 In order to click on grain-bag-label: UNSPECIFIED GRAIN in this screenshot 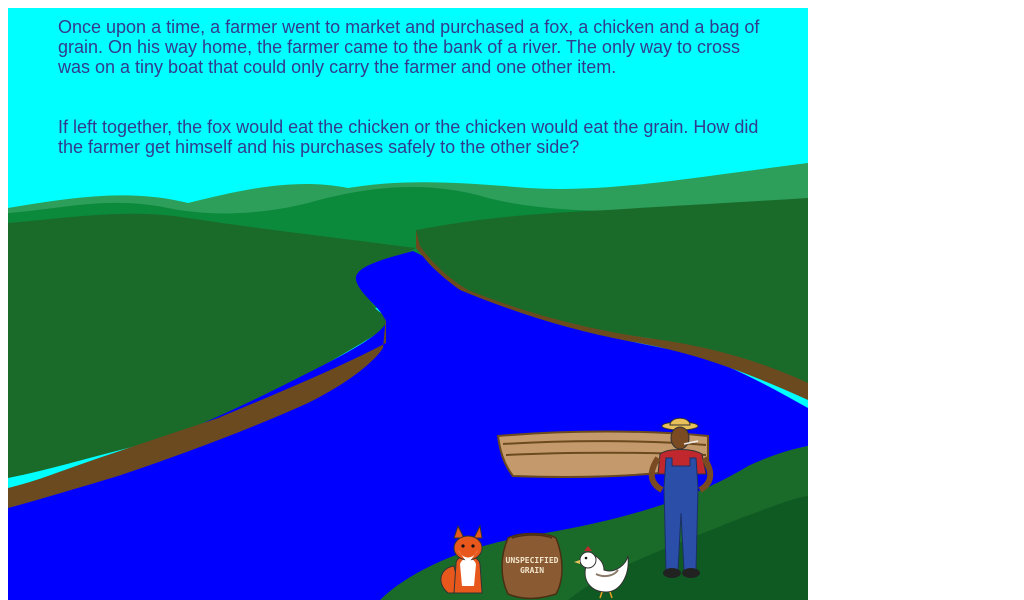, I will do `click(532, 566)`.